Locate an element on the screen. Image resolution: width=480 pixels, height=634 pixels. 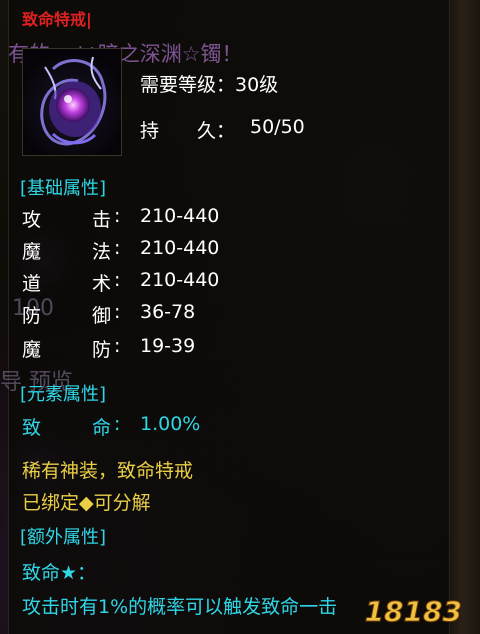
section-element-attributes: [元素属性] is located at coordinates (63, 394).